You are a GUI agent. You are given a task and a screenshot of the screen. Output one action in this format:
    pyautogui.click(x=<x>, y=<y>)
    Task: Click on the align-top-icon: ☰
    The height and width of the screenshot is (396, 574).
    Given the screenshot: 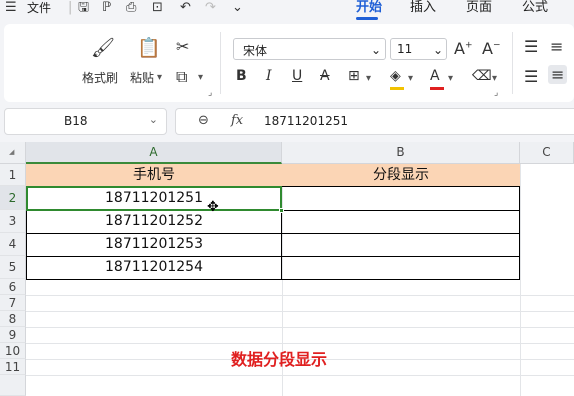 What is the action you would take?
    pyautogui.click(x=531, y=46)
    